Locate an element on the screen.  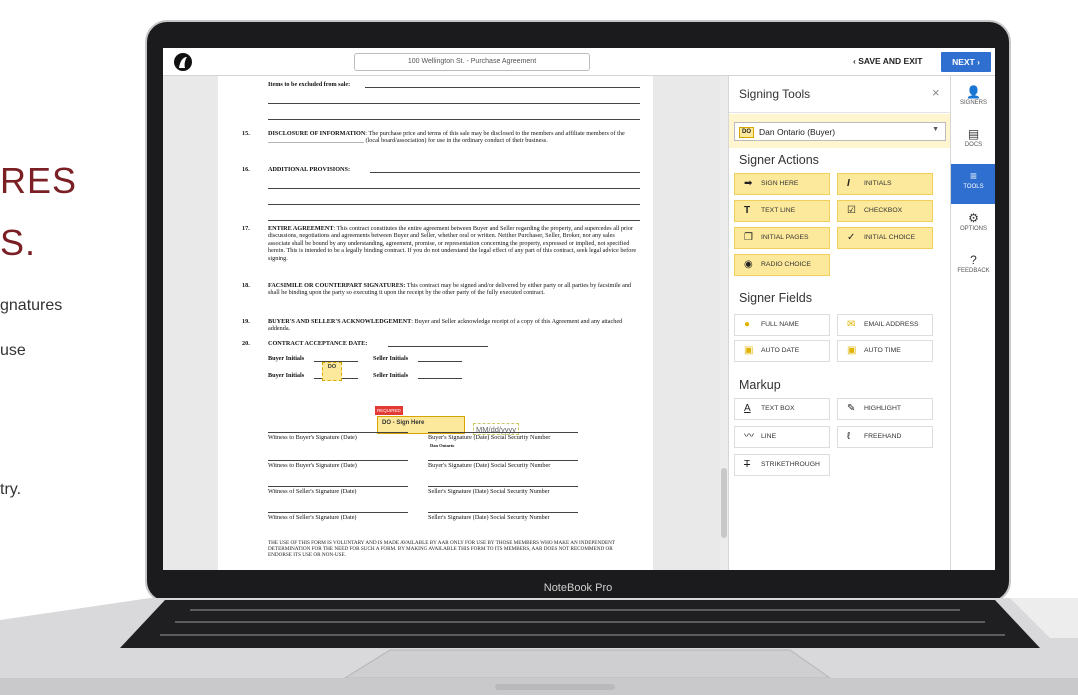
arrow-right-icon: ➡ is located at coordinates (748, 183).